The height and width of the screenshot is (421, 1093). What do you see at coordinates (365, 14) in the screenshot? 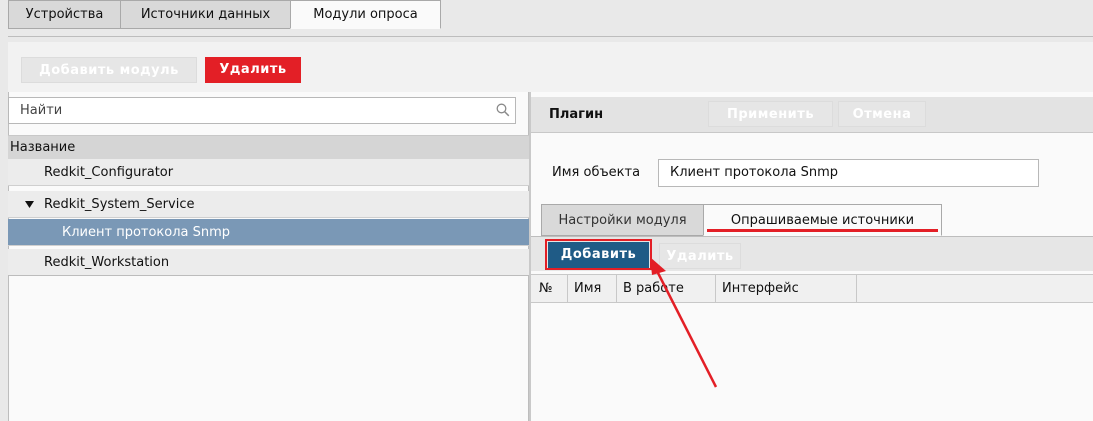
I see `tab-polling-modules: Модули опроса` at bounding box center [365, 14].